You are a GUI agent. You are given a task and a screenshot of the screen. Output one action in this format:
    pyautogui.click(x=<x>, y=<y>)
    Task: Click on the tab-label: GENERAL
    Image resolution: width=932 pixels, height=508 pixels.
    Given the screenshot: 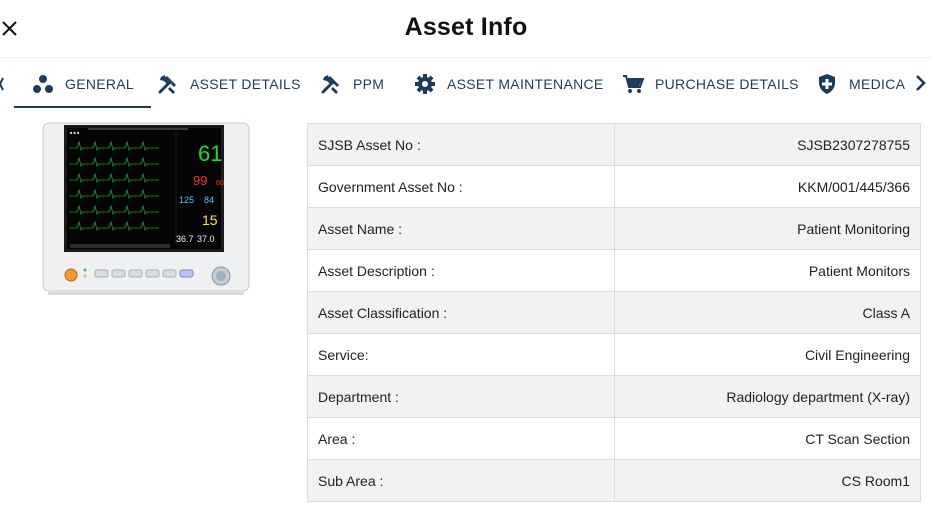 What is the action you would take?
    pyautogui.click(x=100, y=84)
    